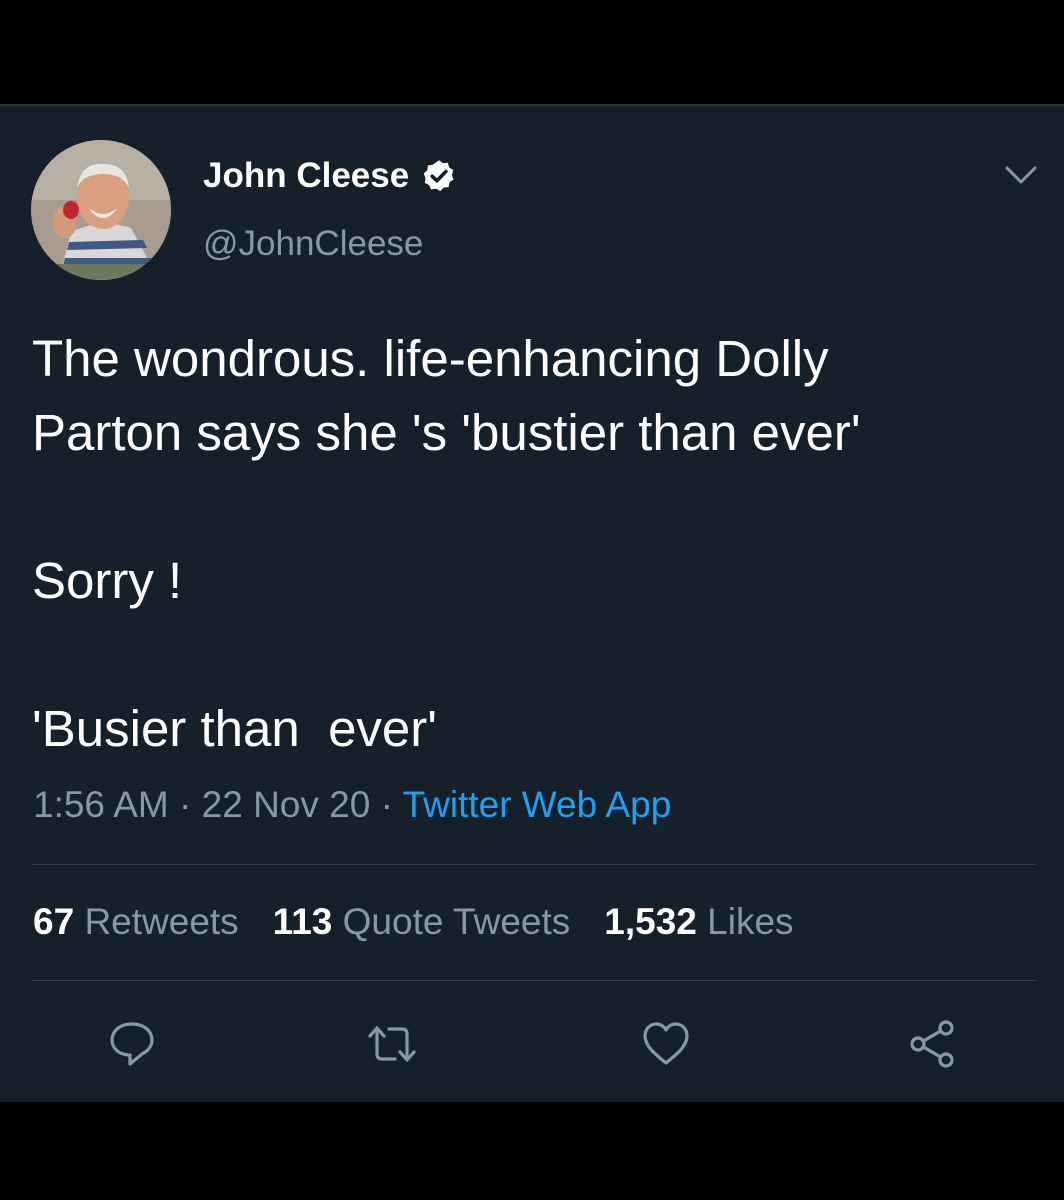  I want to click on like-icon, so click(666, 1044).